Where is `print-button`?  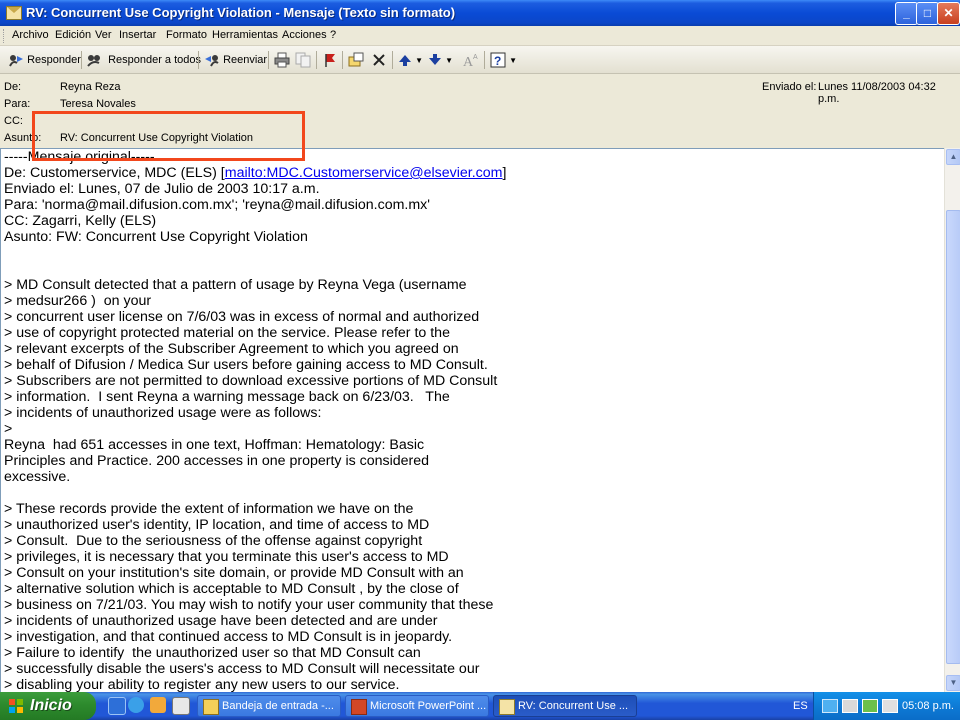
print-button is located at coordinates (282, 60).